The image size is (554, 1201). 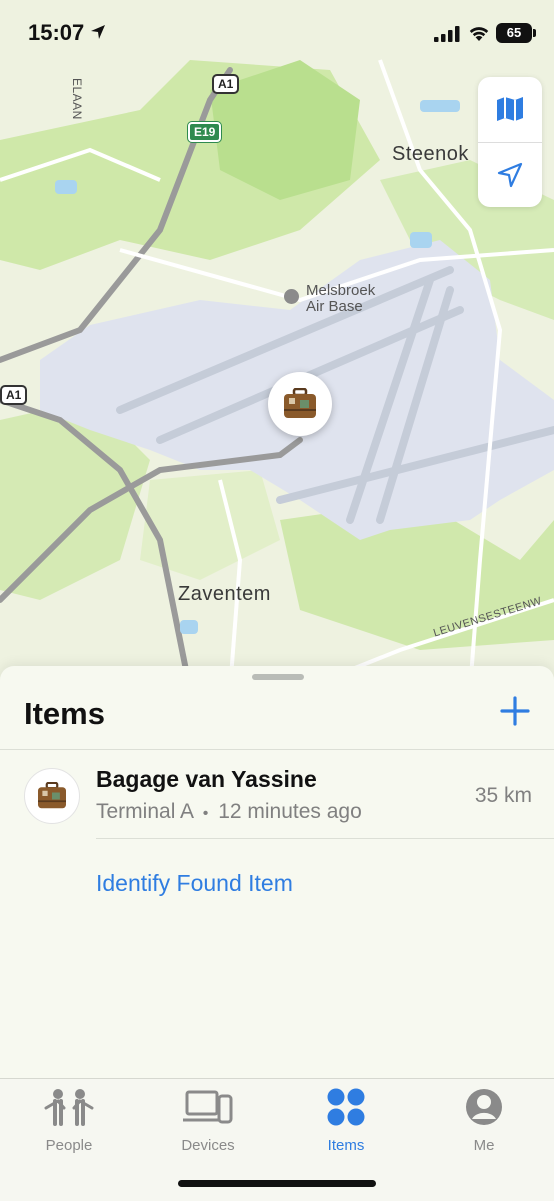 I want to click on item-map-pin, so click(x=300, y=404).